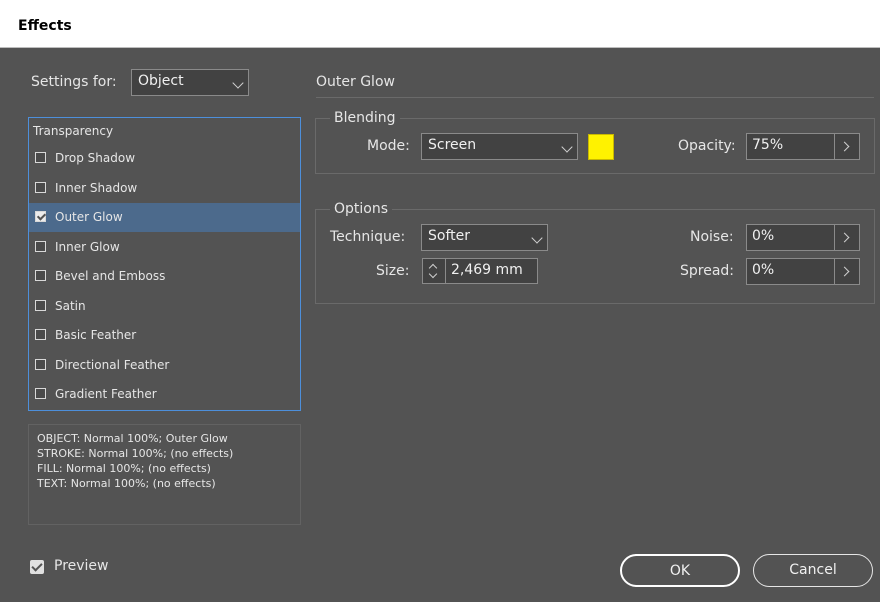 Image resolution: width=880 pixels, height=602 pixels. What do you see at coordinates (803, 271) in the screenshot?
I see `spread-field: 0%` at bounding box center [803, 271].